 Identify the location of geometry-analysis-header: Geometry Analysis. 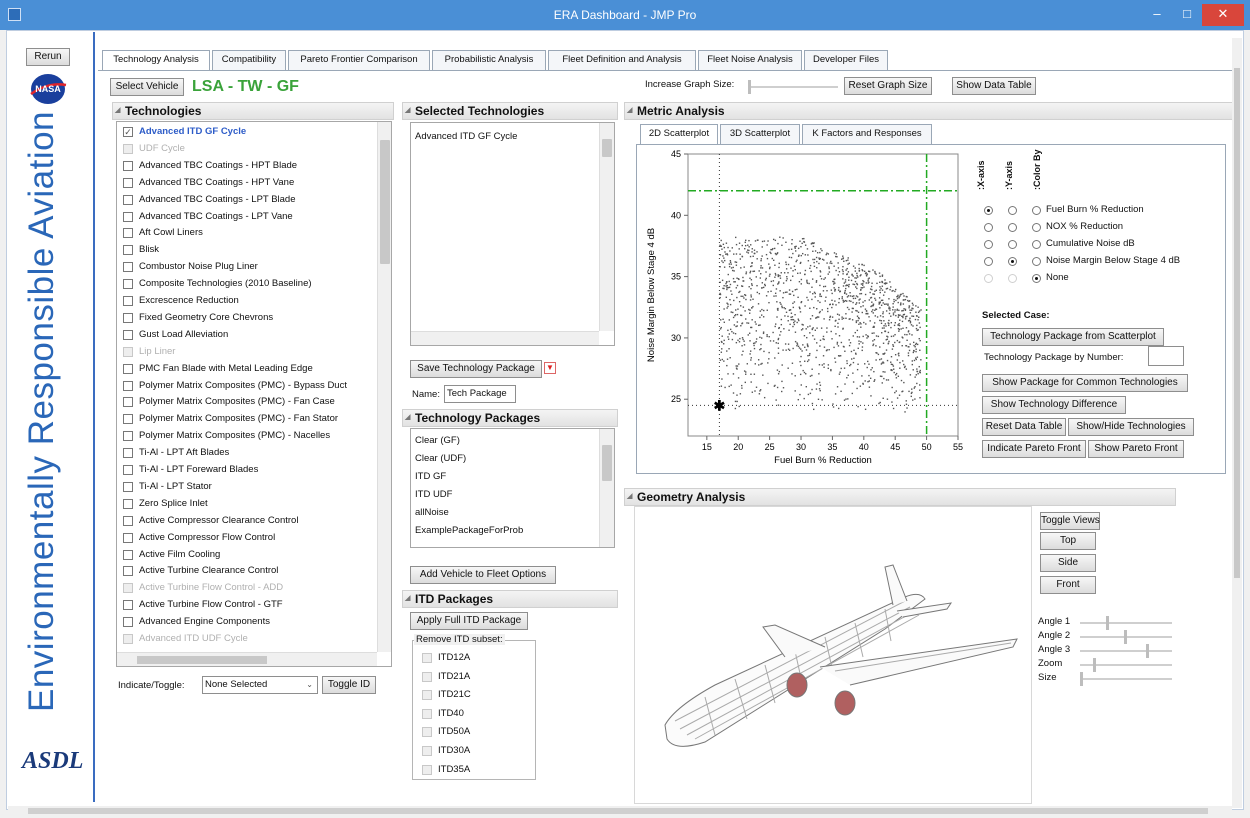
(900, 497).